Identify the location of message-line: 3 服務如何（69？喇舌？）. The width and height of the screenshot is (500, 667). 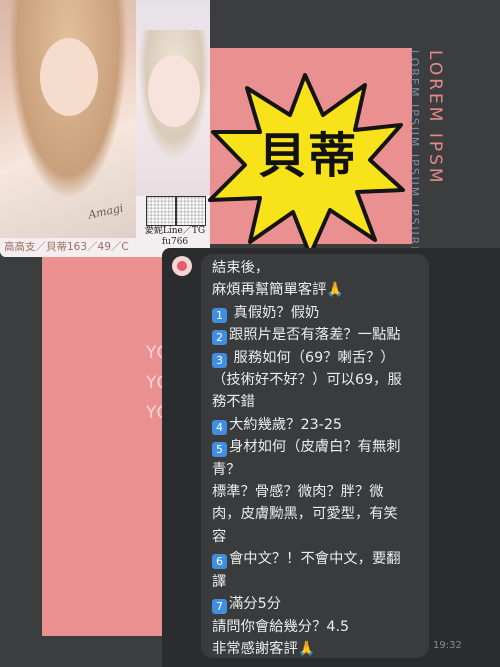
(318, 358).